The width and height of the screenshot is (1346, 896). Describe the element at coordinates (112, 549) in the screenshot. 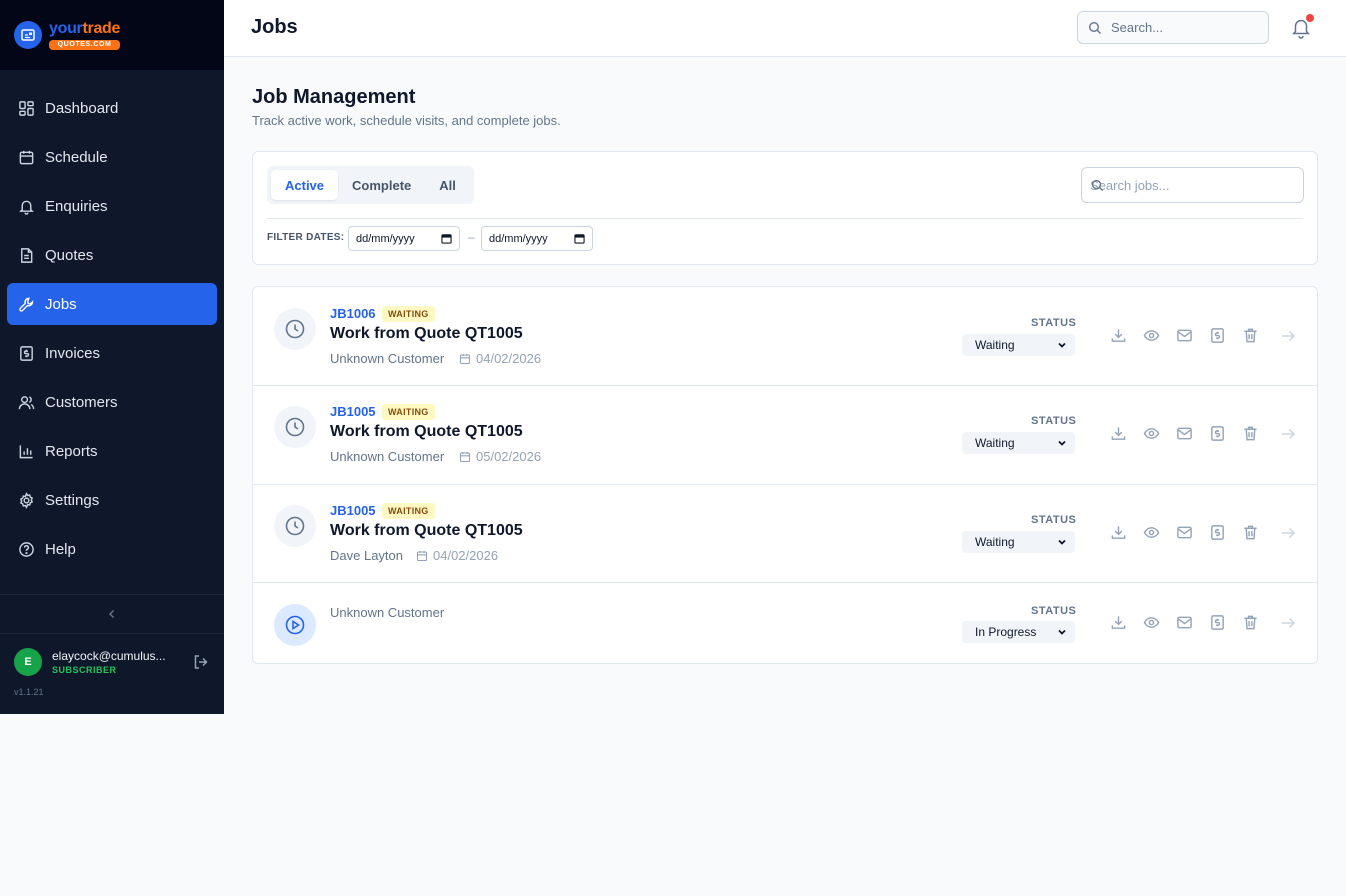

I see `sidebar-item-help: Help` at that location.